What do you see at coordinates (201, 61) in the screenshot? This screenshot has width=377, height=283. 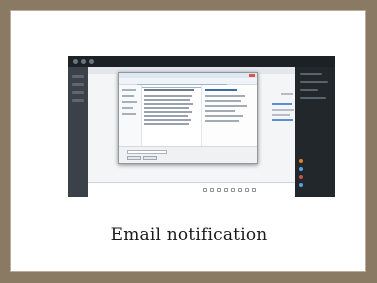 I see `desktop-taskbar` at bounding box center [201, 61].